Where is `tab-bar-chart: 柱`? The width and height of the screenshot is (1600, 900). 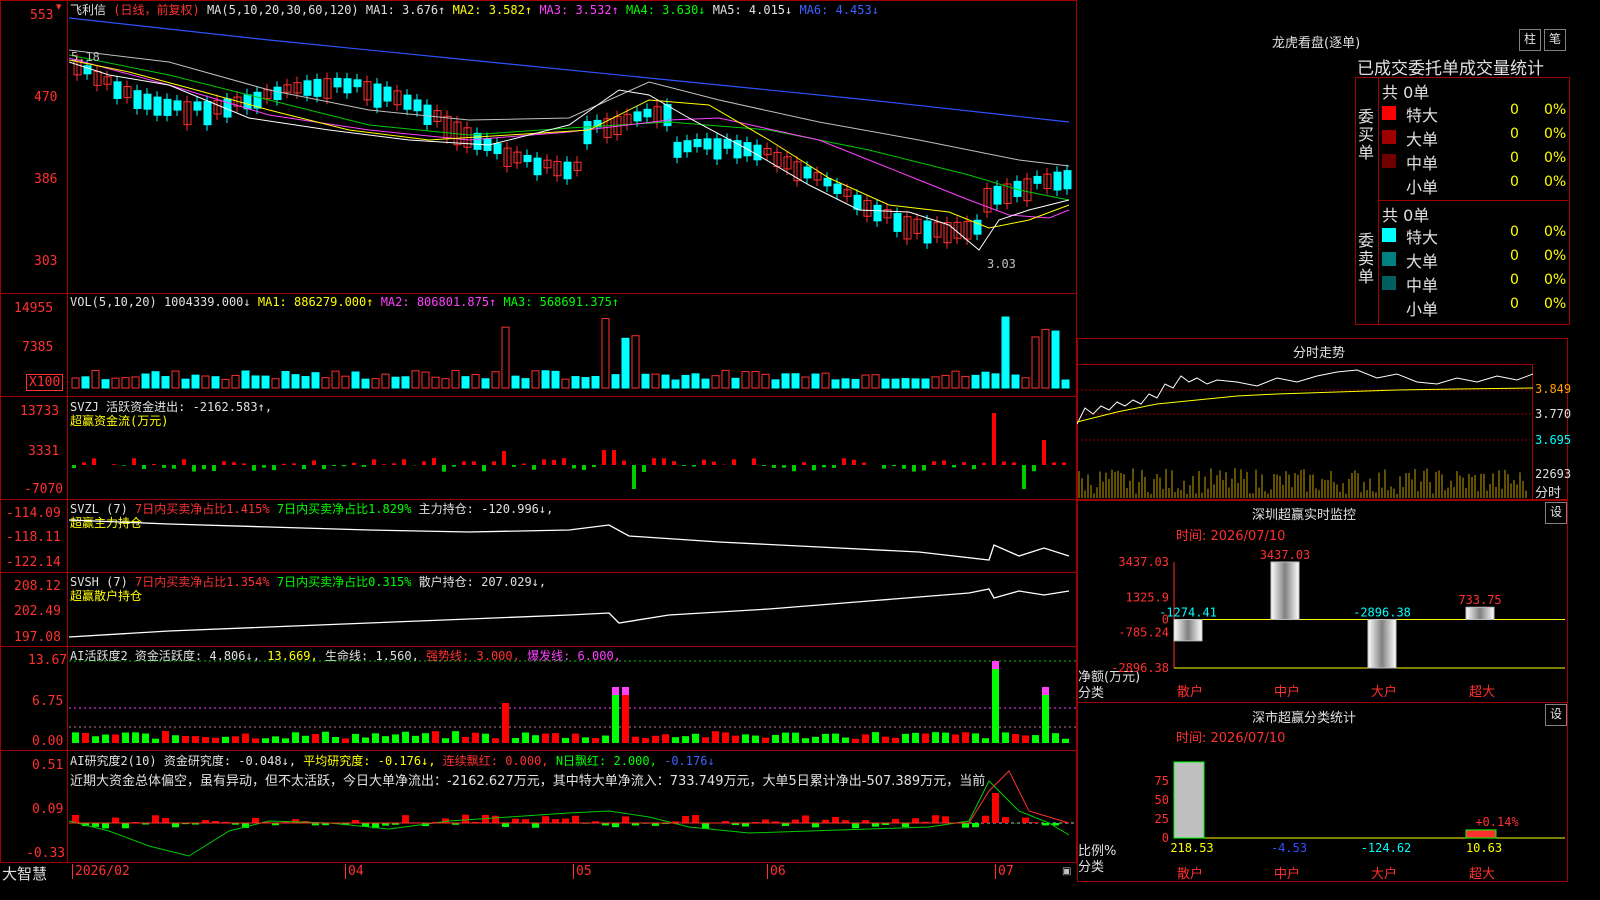
tab-bar-chart: 柱 is located at coordinates (1530, 40).